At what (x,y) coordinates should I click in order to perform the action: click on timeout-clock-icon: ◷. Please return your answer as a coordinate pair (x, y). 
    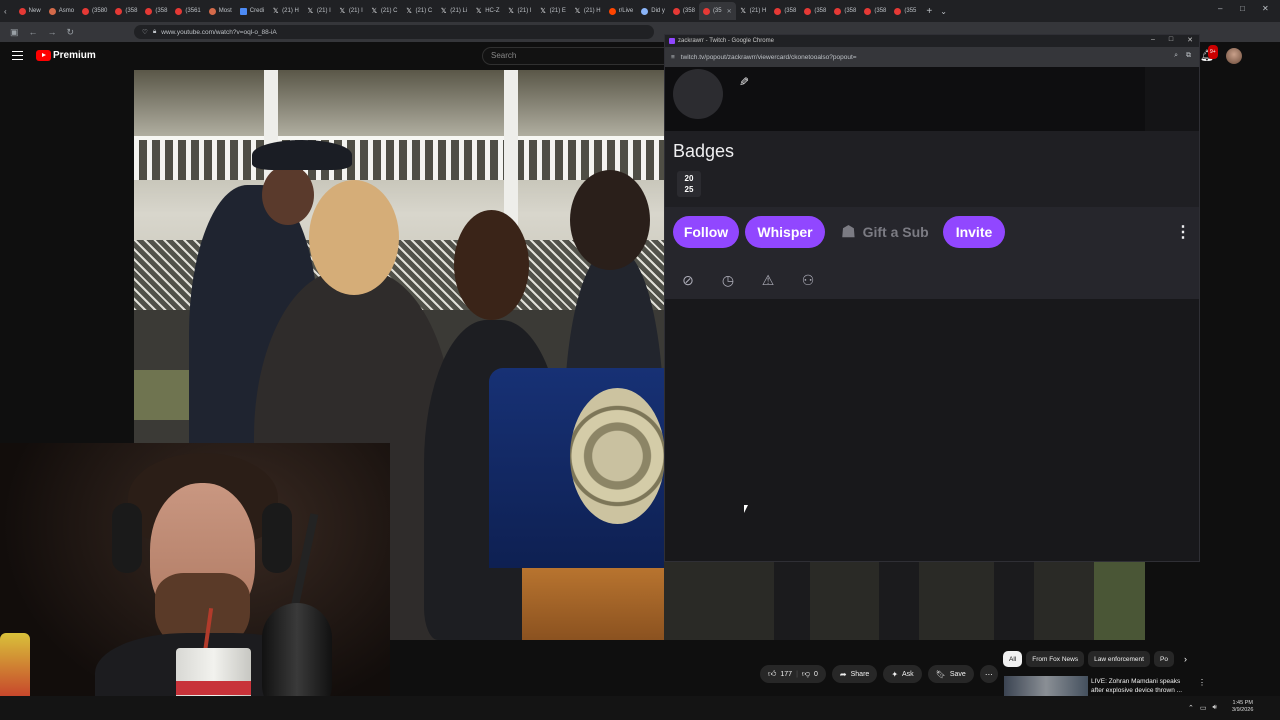
    Looking at the image, I should click on (728, 280).